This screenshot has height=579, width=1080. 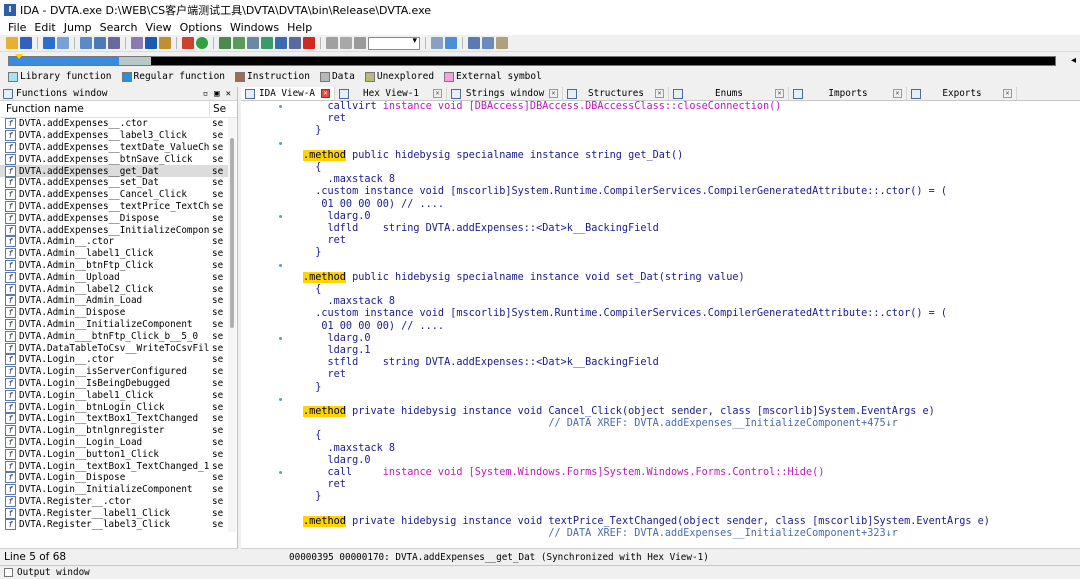 I want to click on attach-icon, so click(x=437, y=43).